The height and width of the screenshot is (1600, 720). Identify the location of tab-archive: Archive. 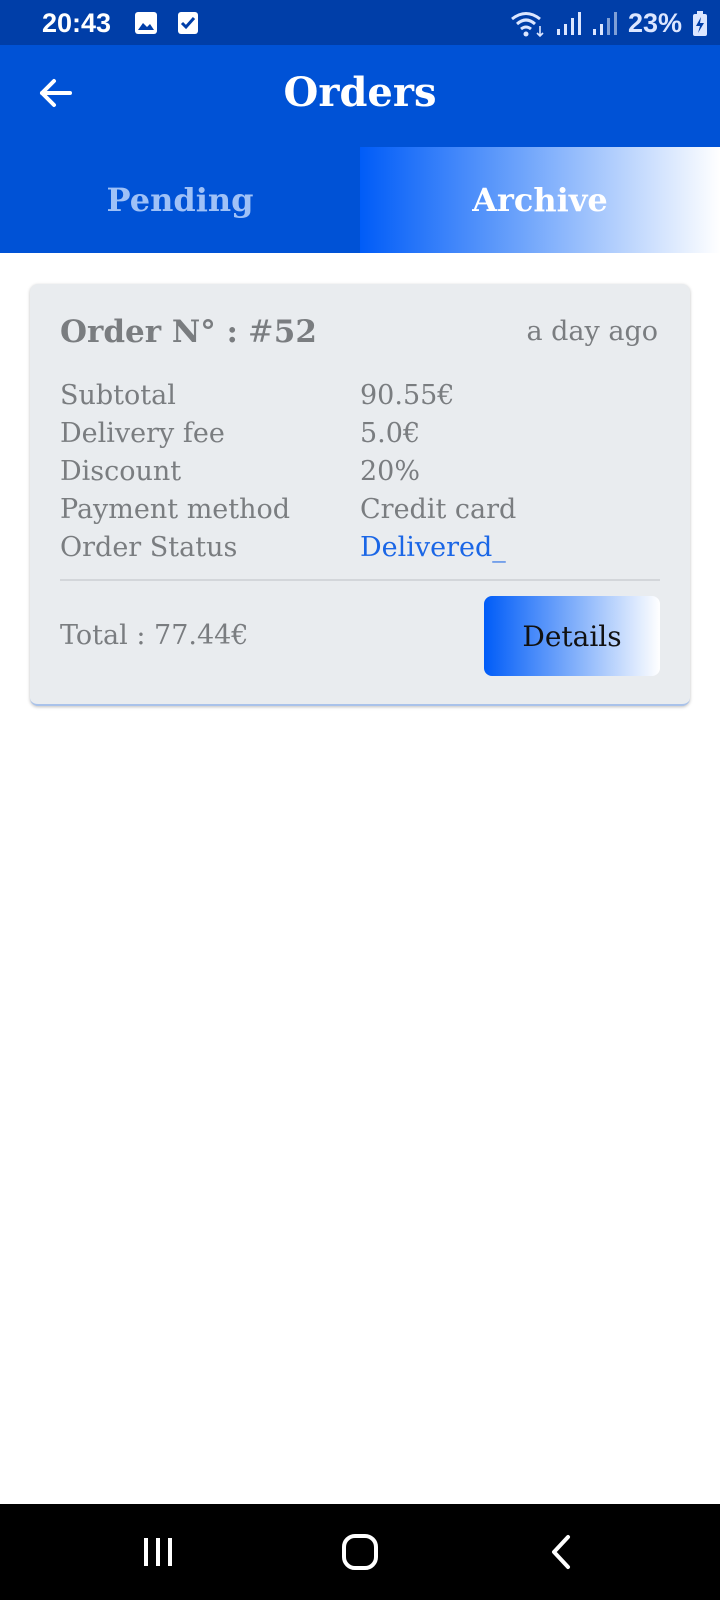
(540, 200).